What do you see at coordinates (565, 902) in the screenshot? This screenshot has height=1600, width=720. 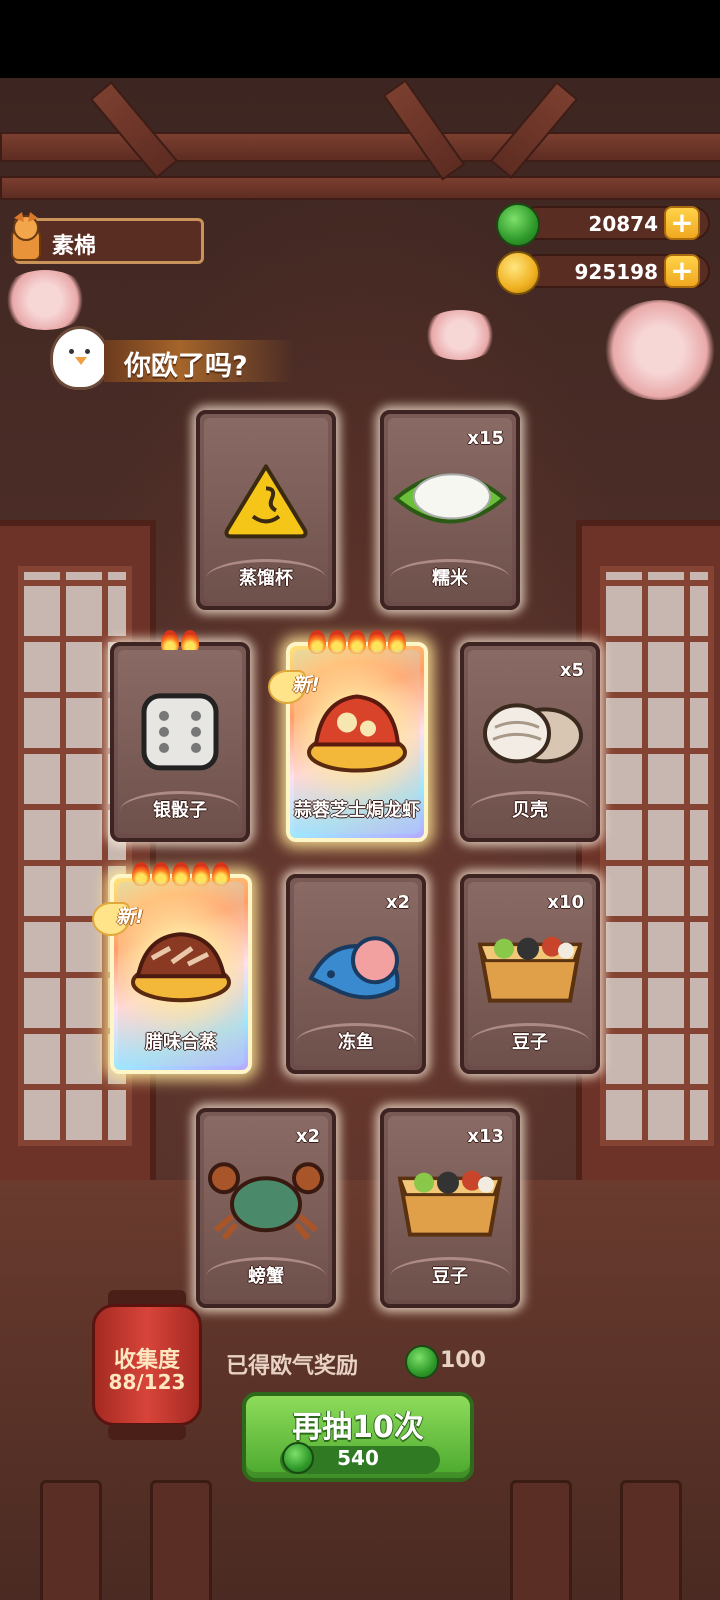 I see `card-quantity: x10` at bounding box center [565, 902].